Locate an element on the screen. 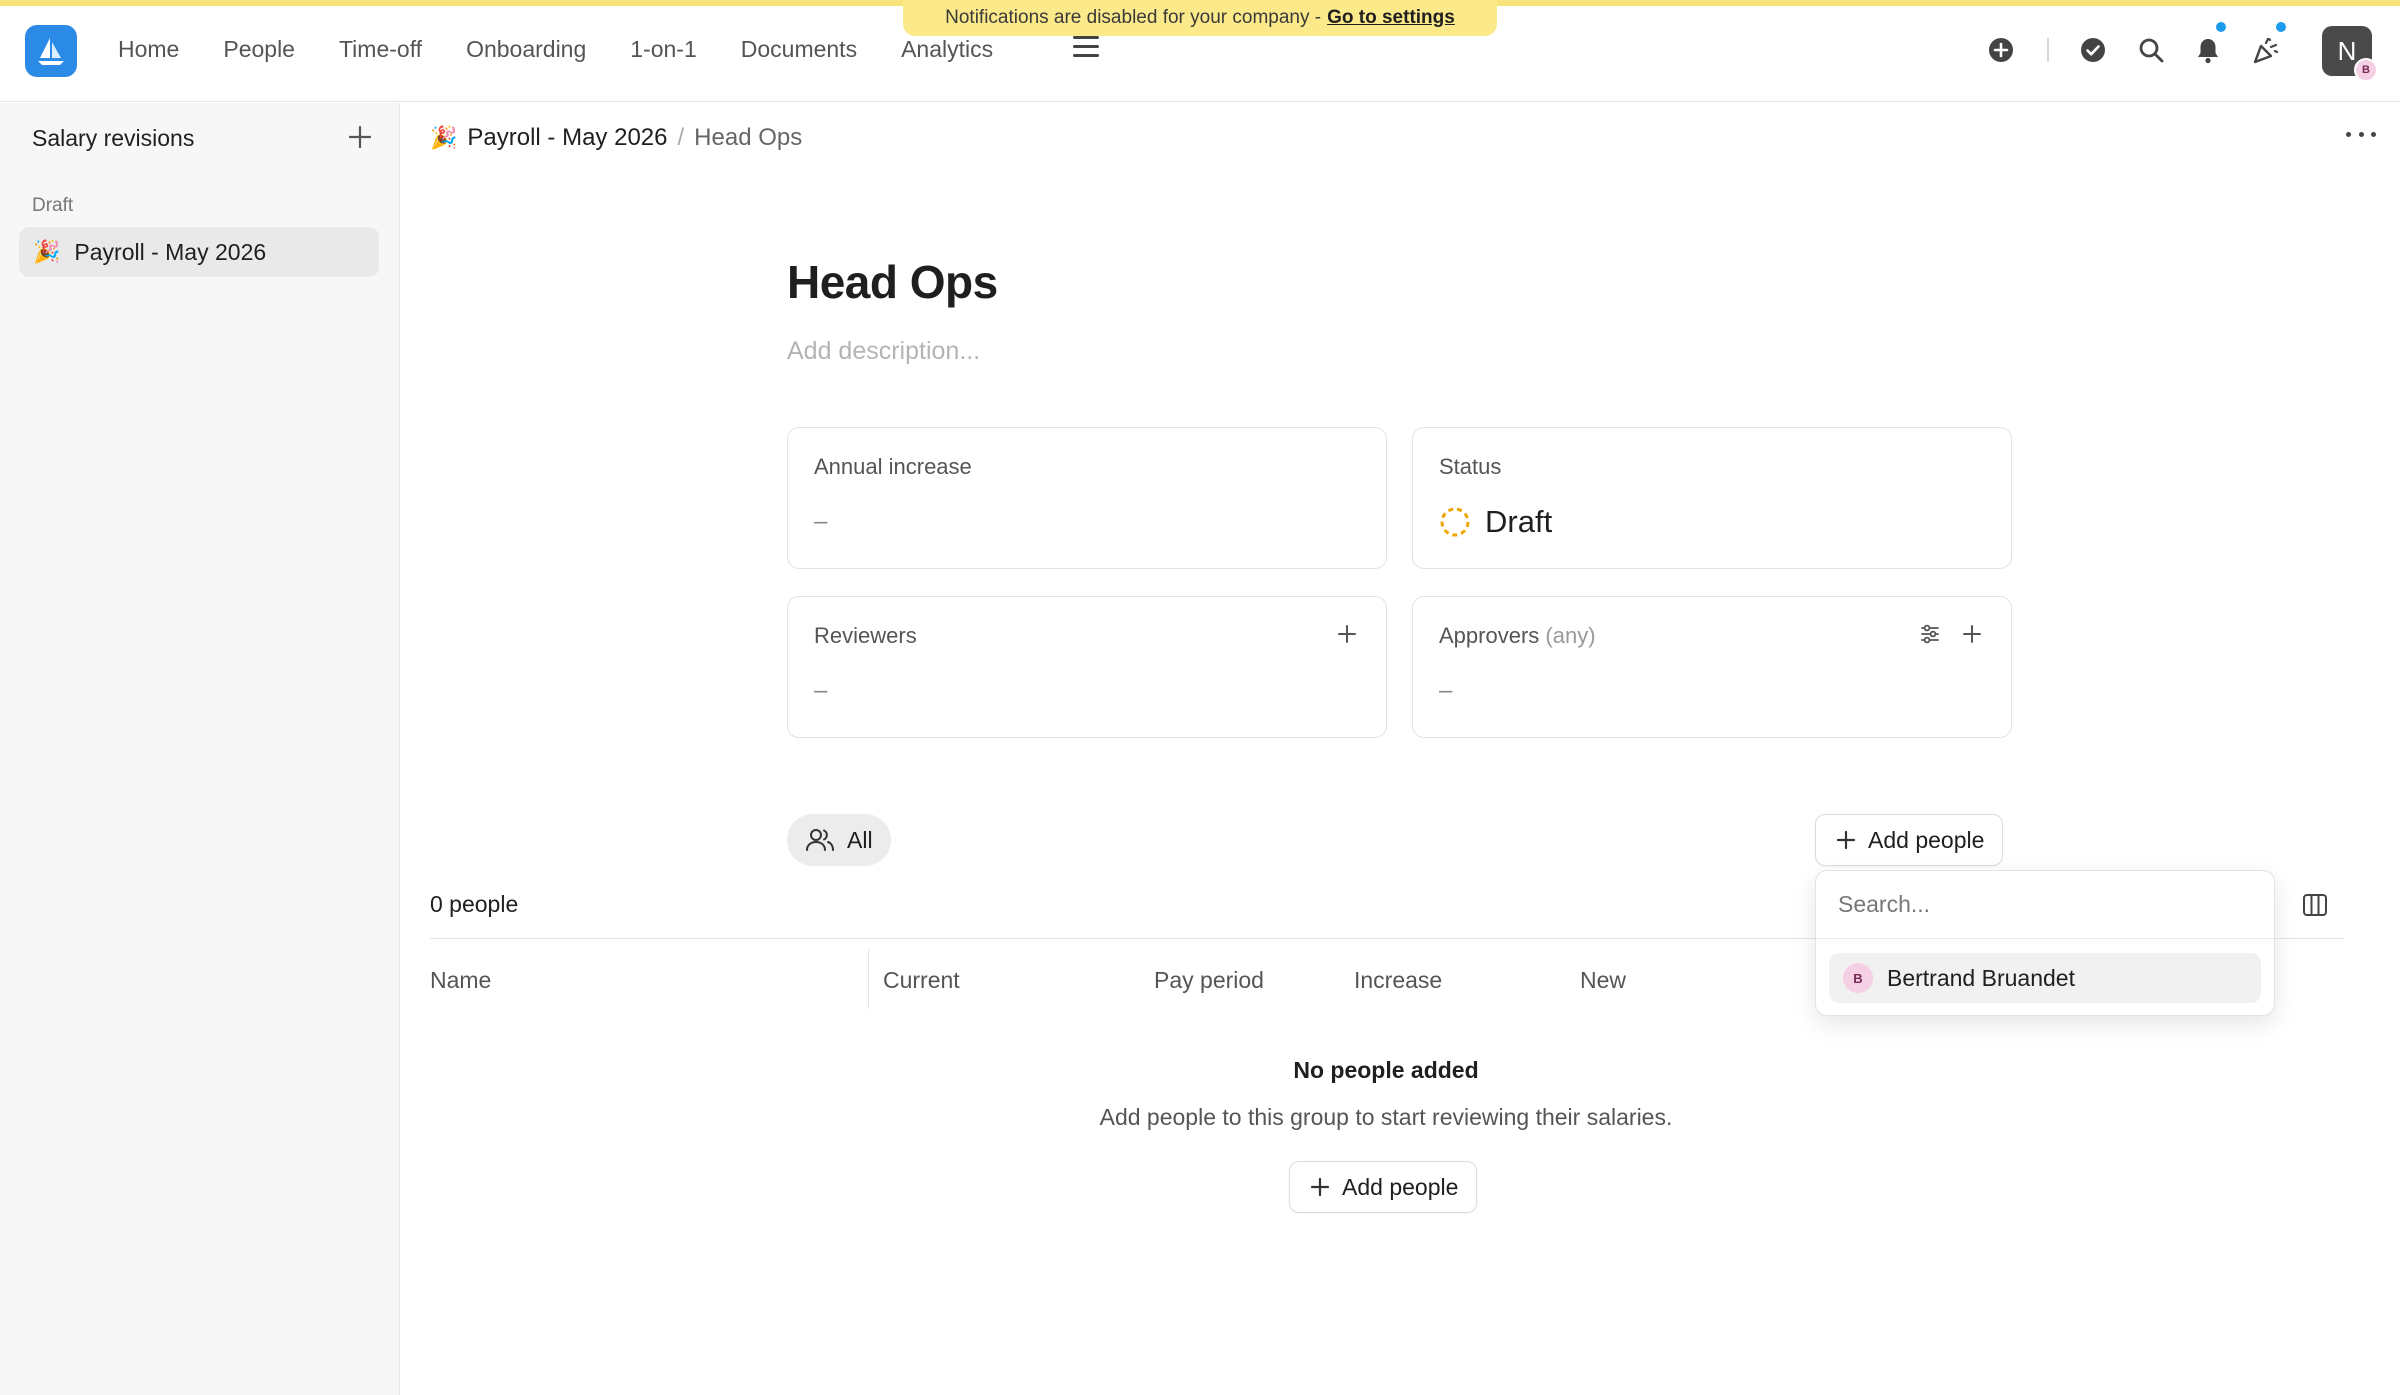 Image resolution: width=2400 pixels, height=1395 pixels. tasks-check-icon is located at coordinates (2093, 50).